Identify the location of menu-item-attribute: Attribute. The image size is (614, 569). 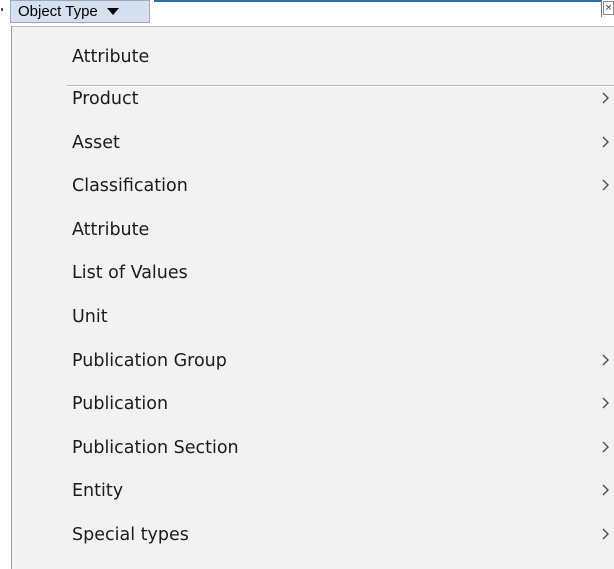
(313, 230).